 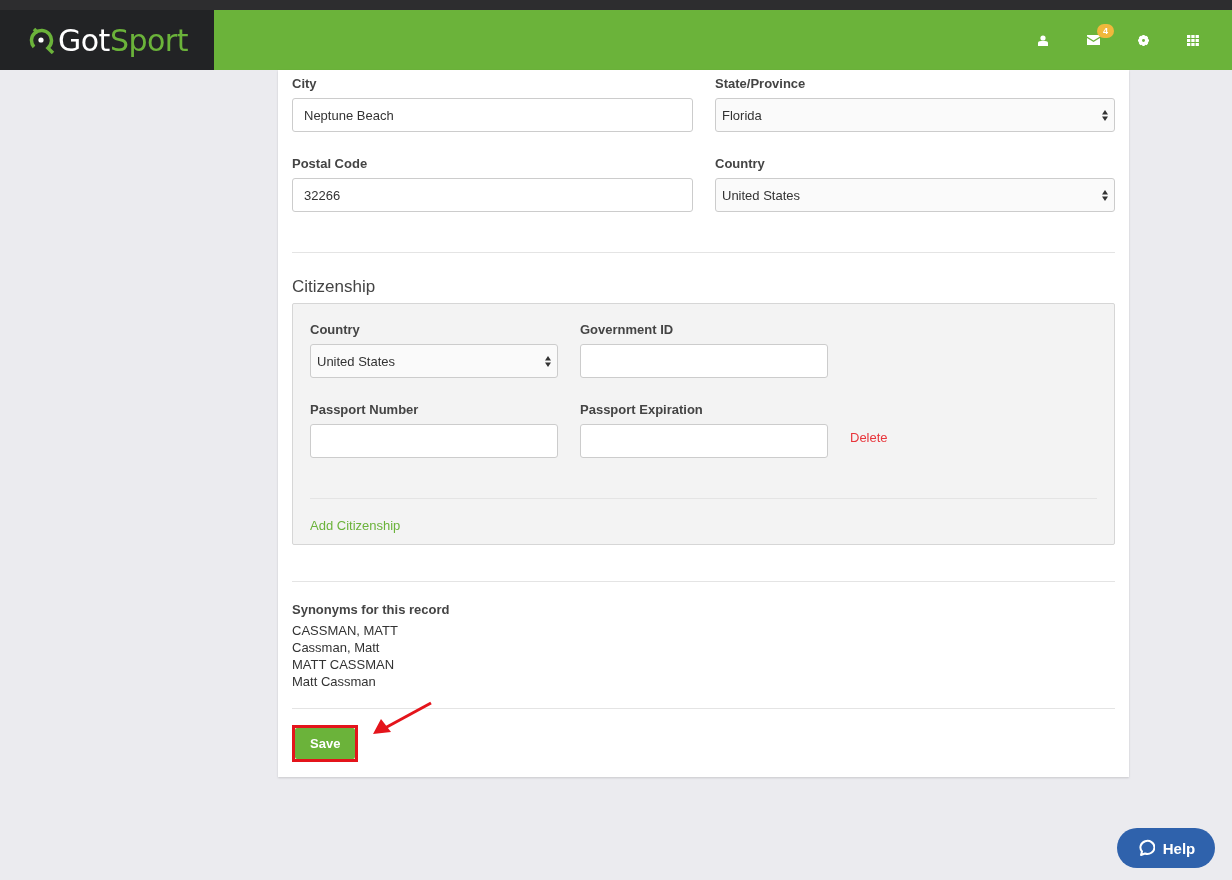 What do you see at coordinates (345, 630) in the screenshot?
I see `synonym-name: CASSMAN, MATT` at bounding box center [345, 630].